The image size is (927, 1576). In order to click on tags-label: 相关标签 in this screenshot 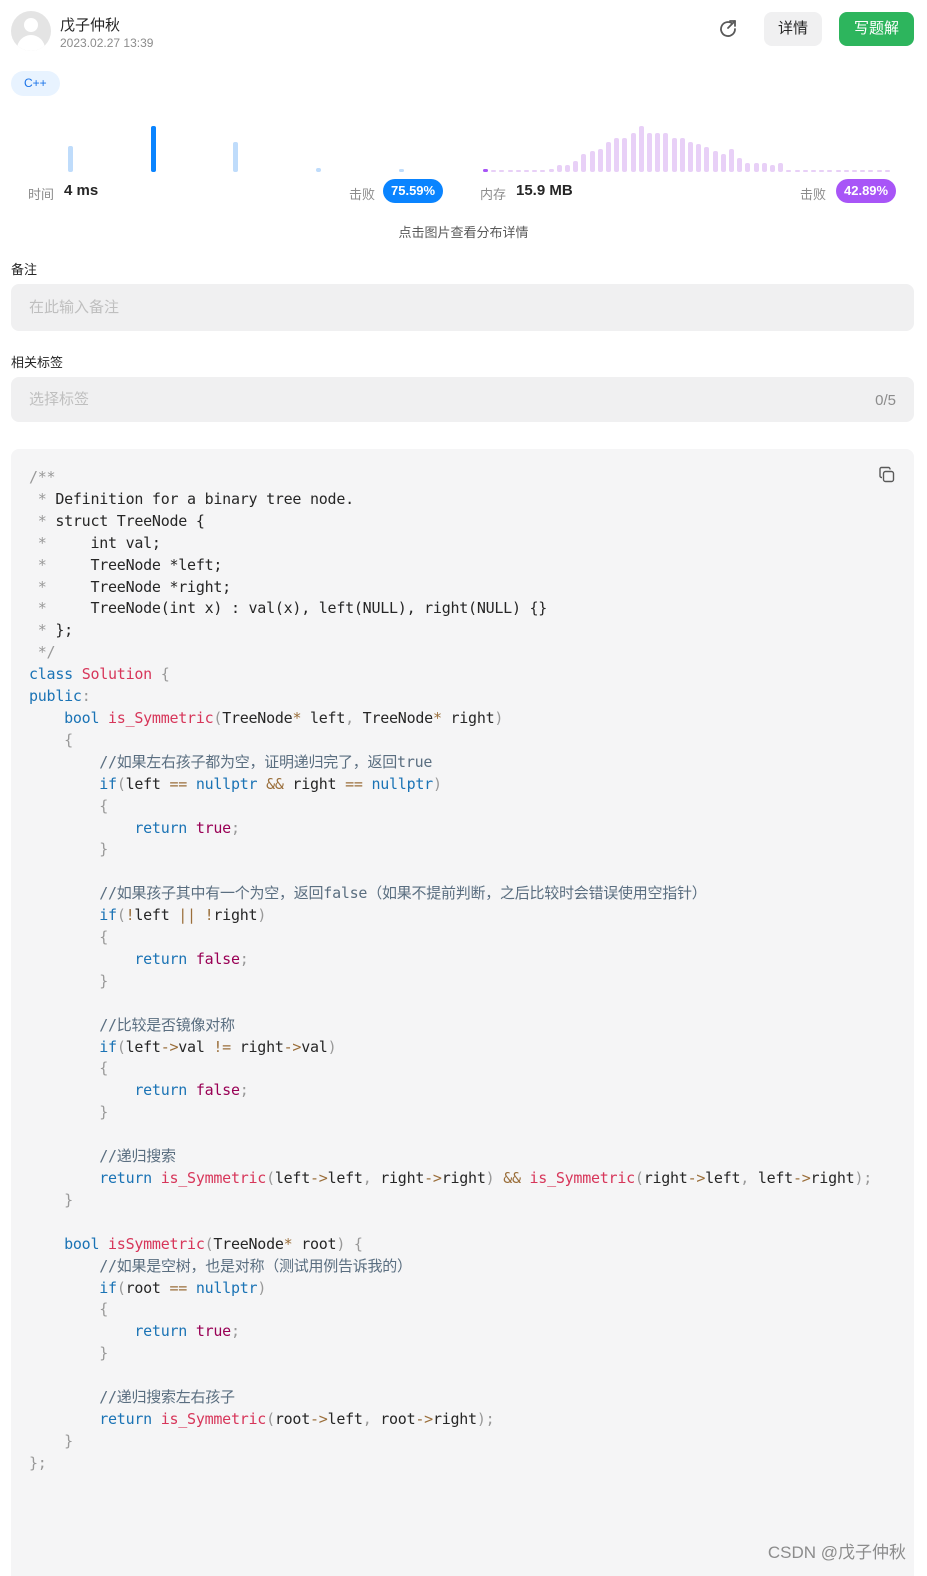, I will do `click(37, 362)`.